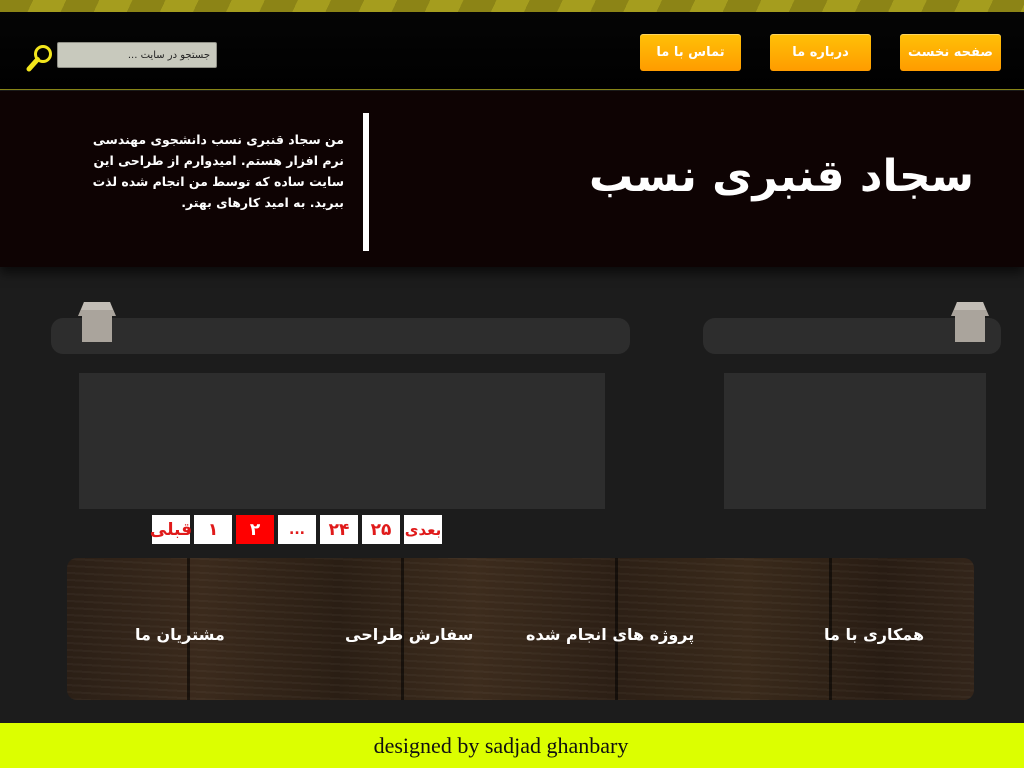 This screenshot has width=1024, height=768. Describe the element at coordinates (781, 176) in the screenshot. I see `site-title: سجاد قنبری نسب` at that location.